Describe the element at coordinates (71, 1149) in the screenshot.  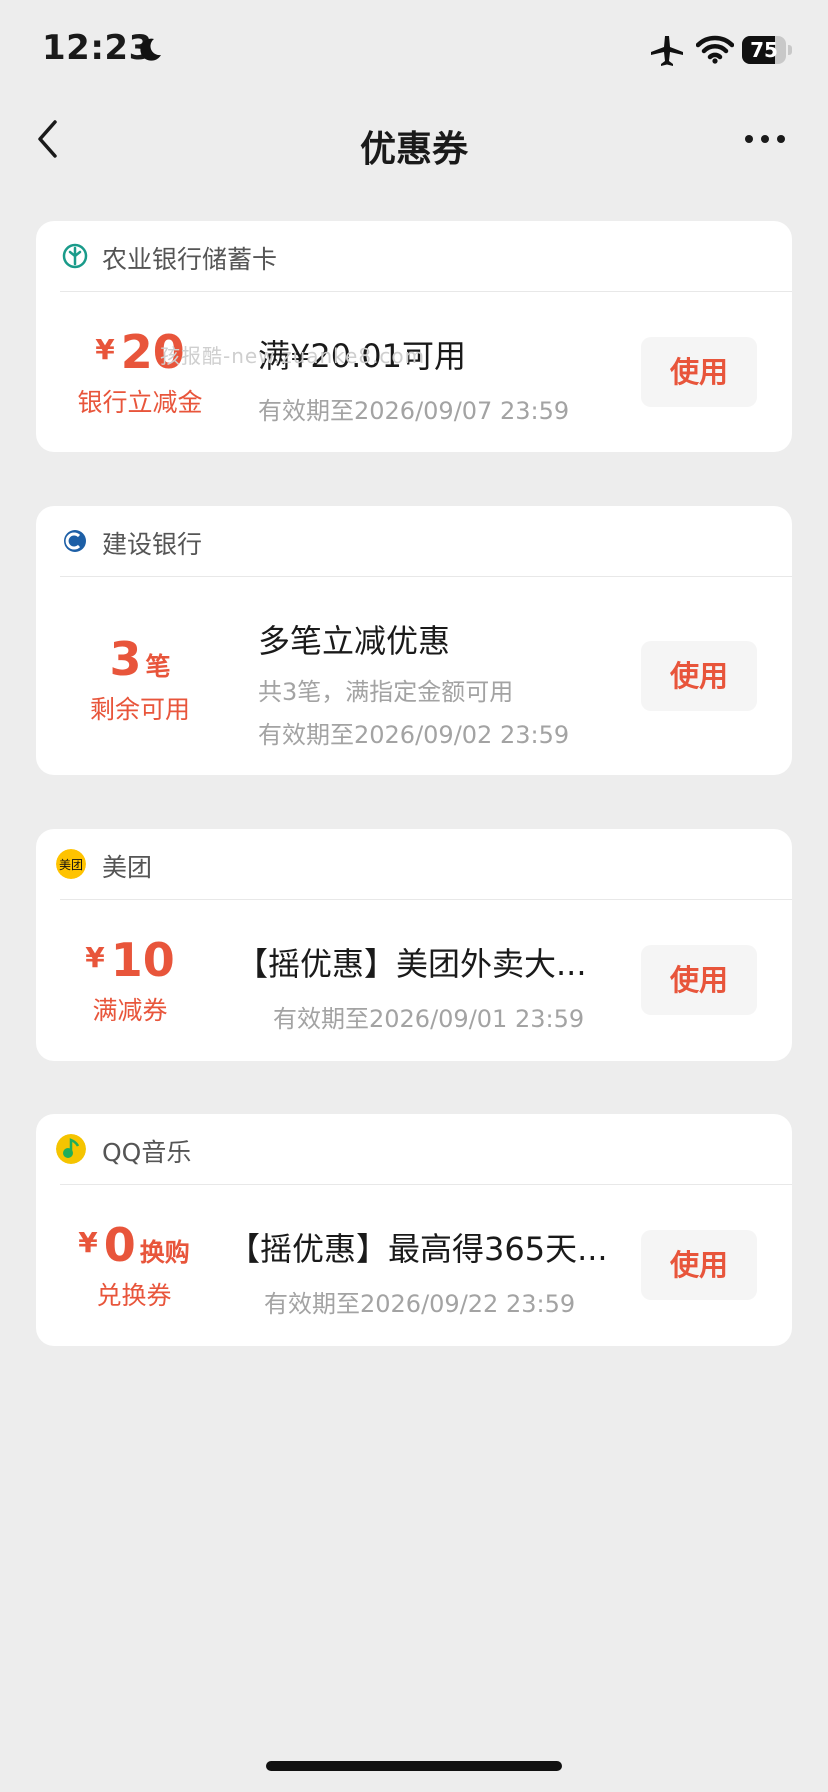
I see `qq-music-logo-icon` at that location.